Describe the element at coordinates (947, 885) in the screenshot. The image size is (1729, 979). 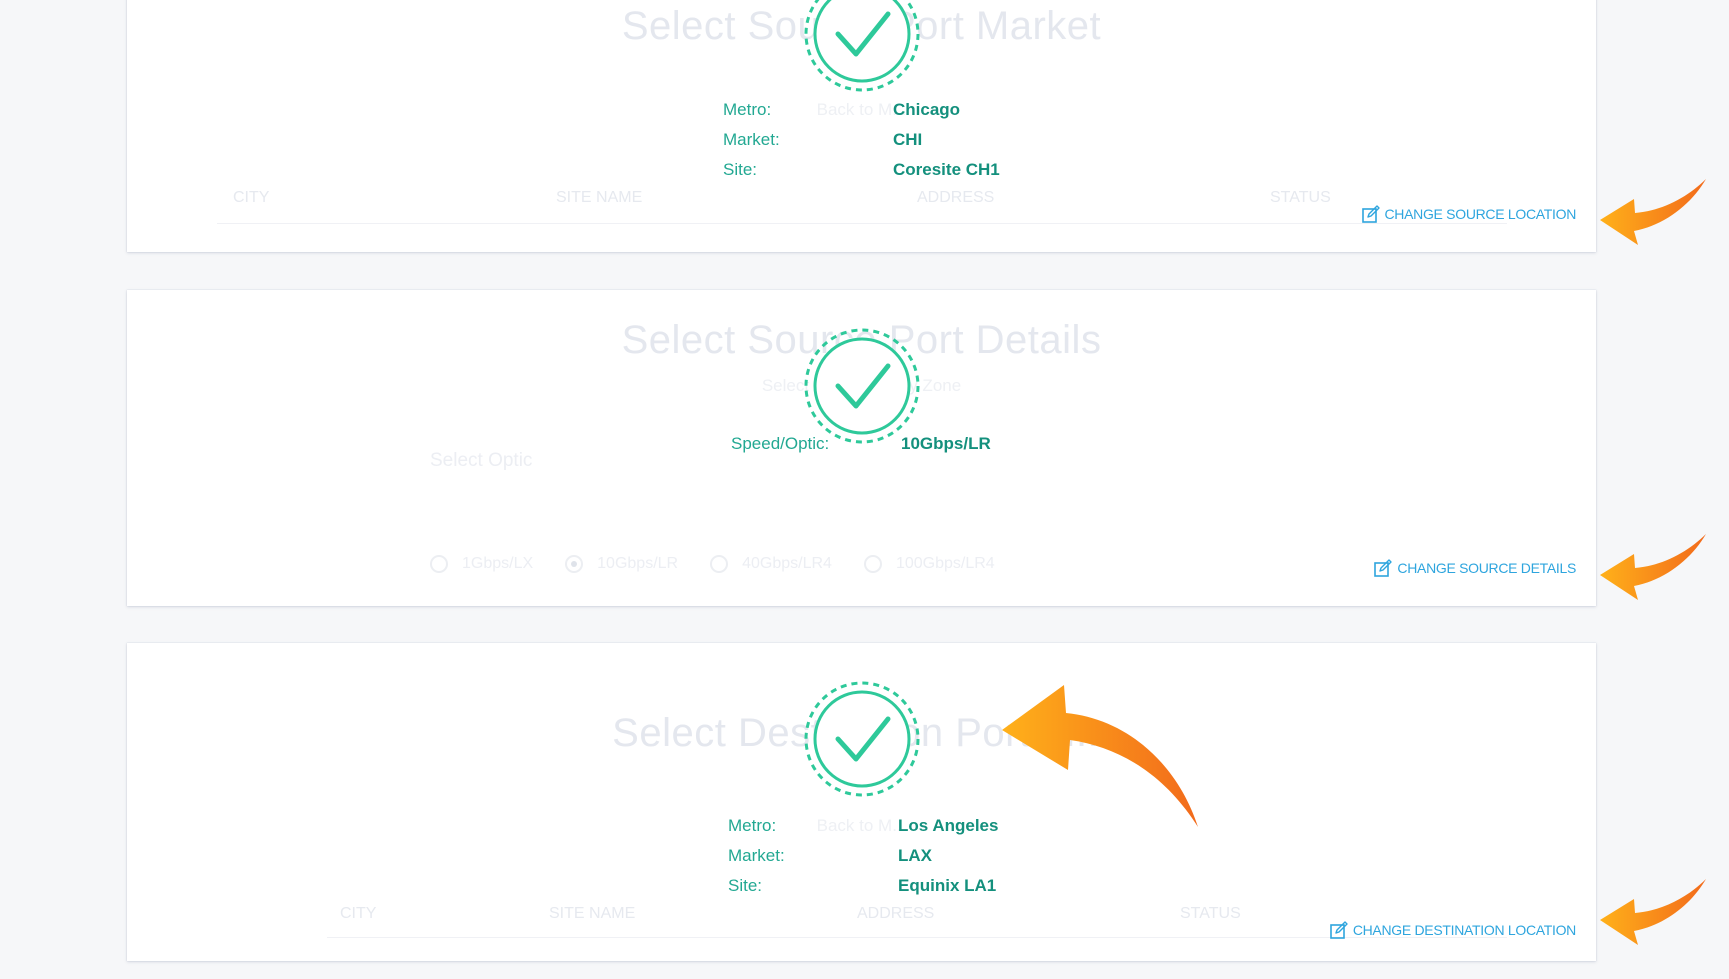
I see `summary-value: Equinix LA1` at that location.